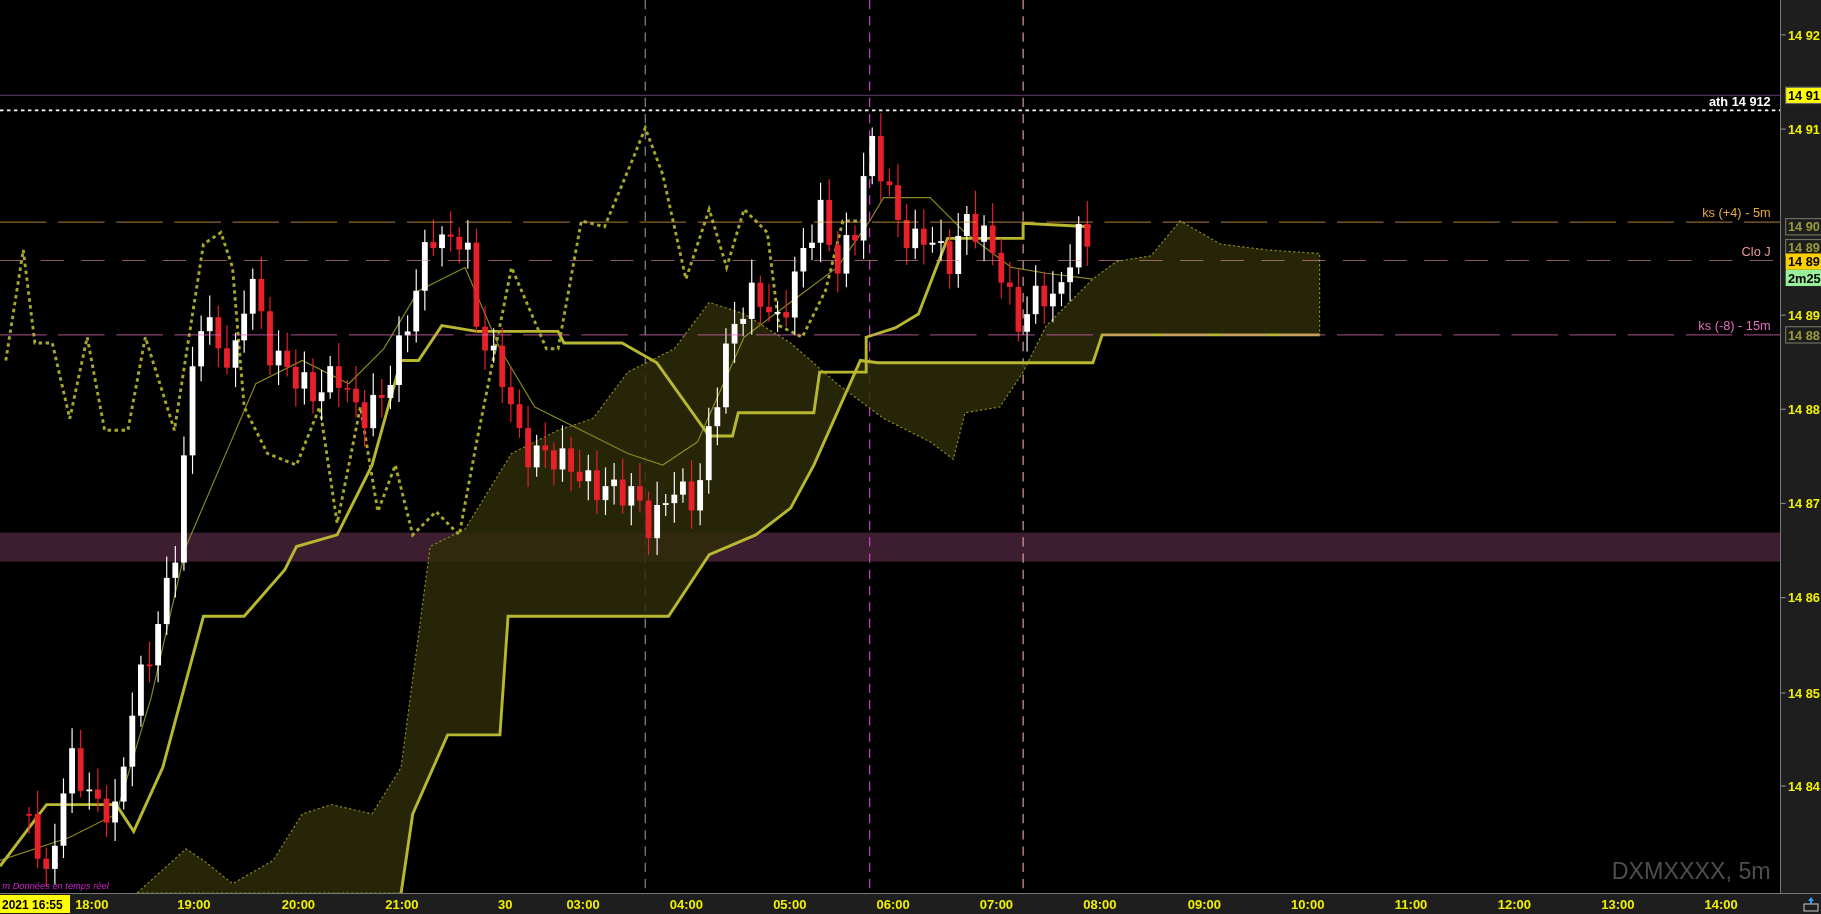 The width and height of the screenshot is (1821, 914). What do you see at coordinates (1800, 504) in the screenshot?
I see `price-tick-label: 14 87` at bounding box center [1800, 504].